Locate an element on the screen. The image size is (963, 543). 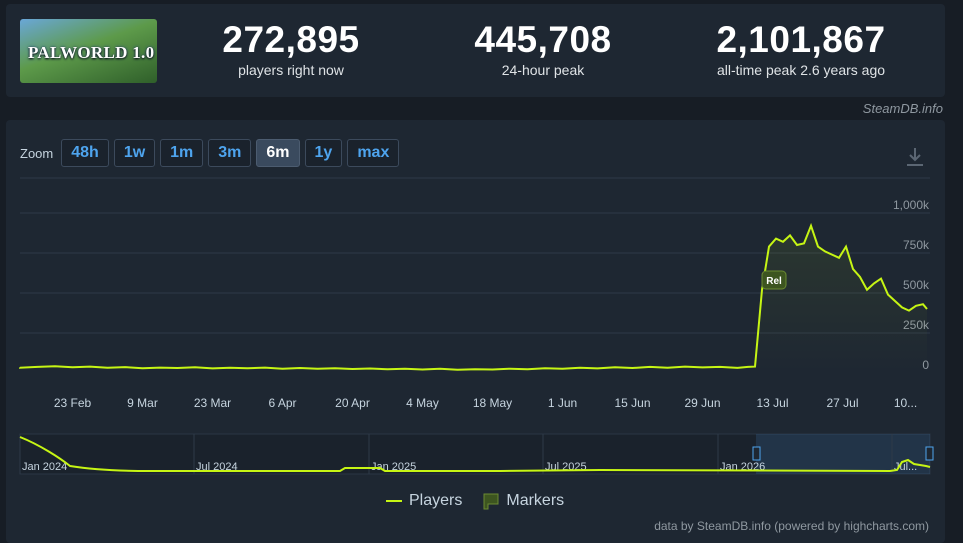
steamdb-credit-link: SteamDB.info is located at coordinates (903, 108).